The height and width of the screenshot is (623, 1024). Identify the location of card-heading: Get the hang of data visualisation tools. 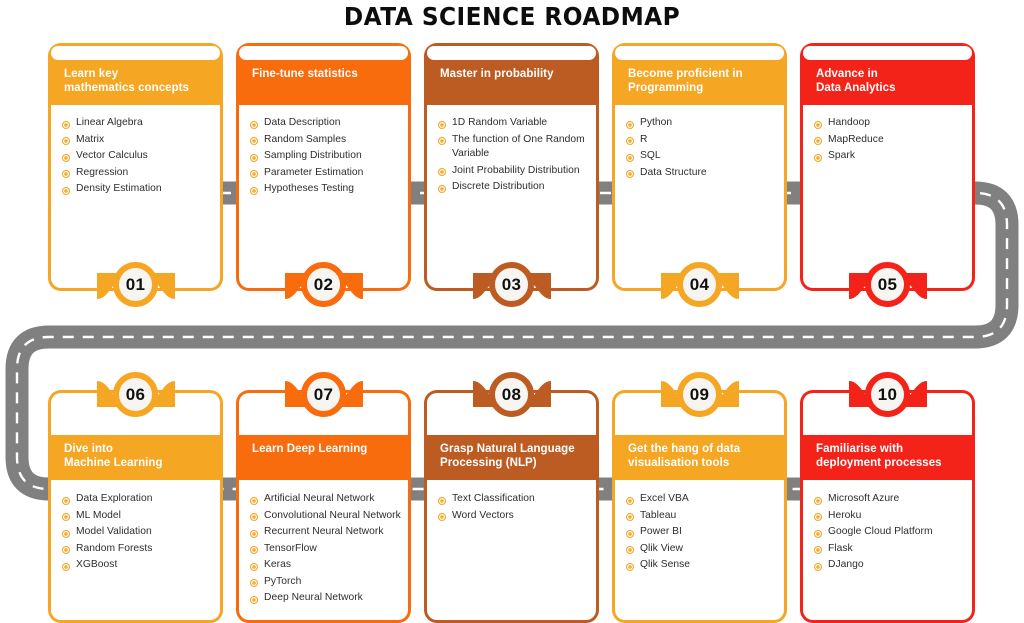
(684, 456).